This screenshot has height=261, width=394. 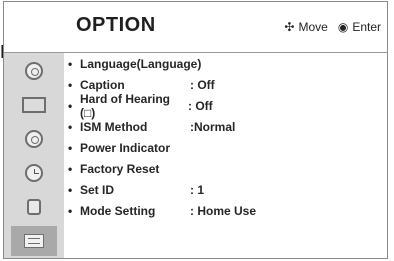 I want to click on menu-item-label: Mode Setting, so click(x=118, y=210).